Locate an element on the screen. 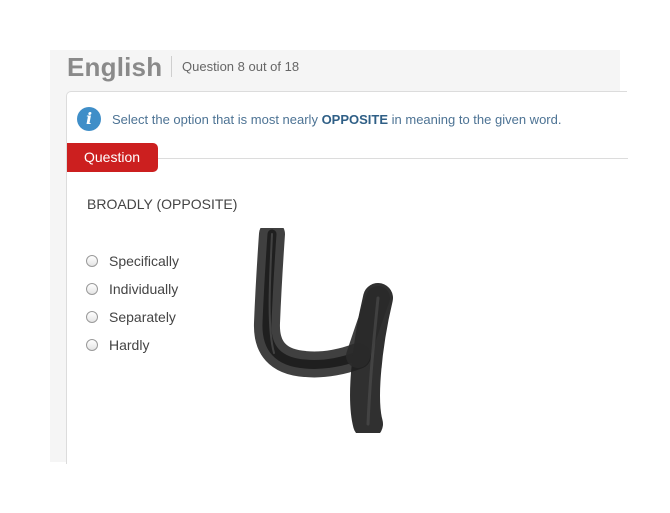  instruction-emphasis: OPPOSITE is located at coordinates (355, 119).